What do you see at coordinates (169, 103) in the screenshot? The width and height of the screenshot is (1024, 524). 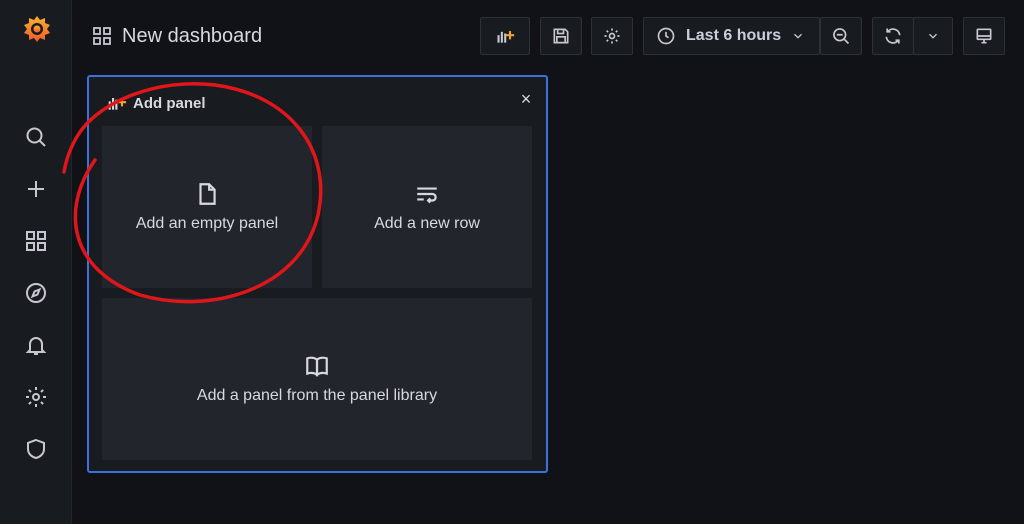 I see `add-panel-title: Add panel` at bounding box center [169, 103].